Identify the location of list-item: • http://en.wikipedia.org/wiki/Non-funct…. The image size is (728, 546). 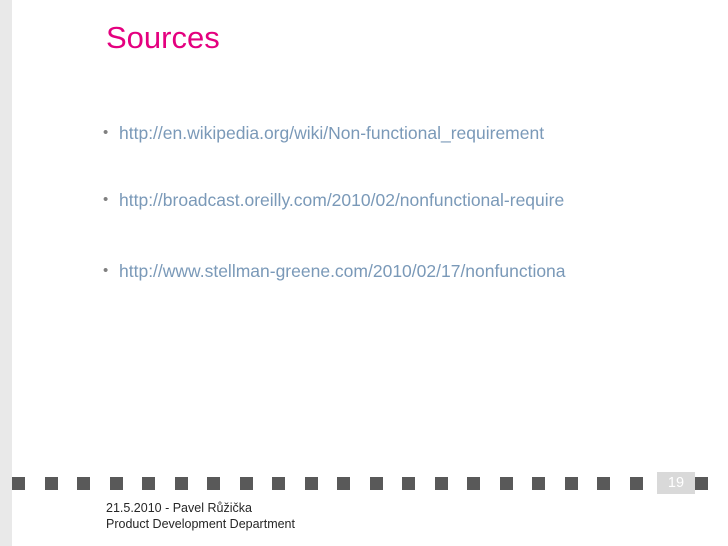
(413, 133).